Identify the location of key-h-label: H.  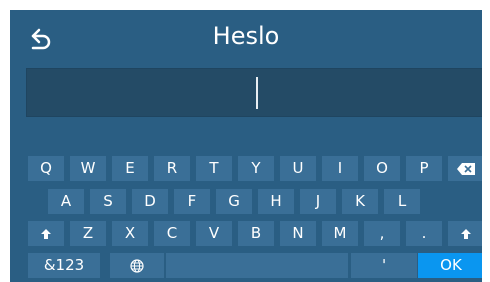
(276, 201).